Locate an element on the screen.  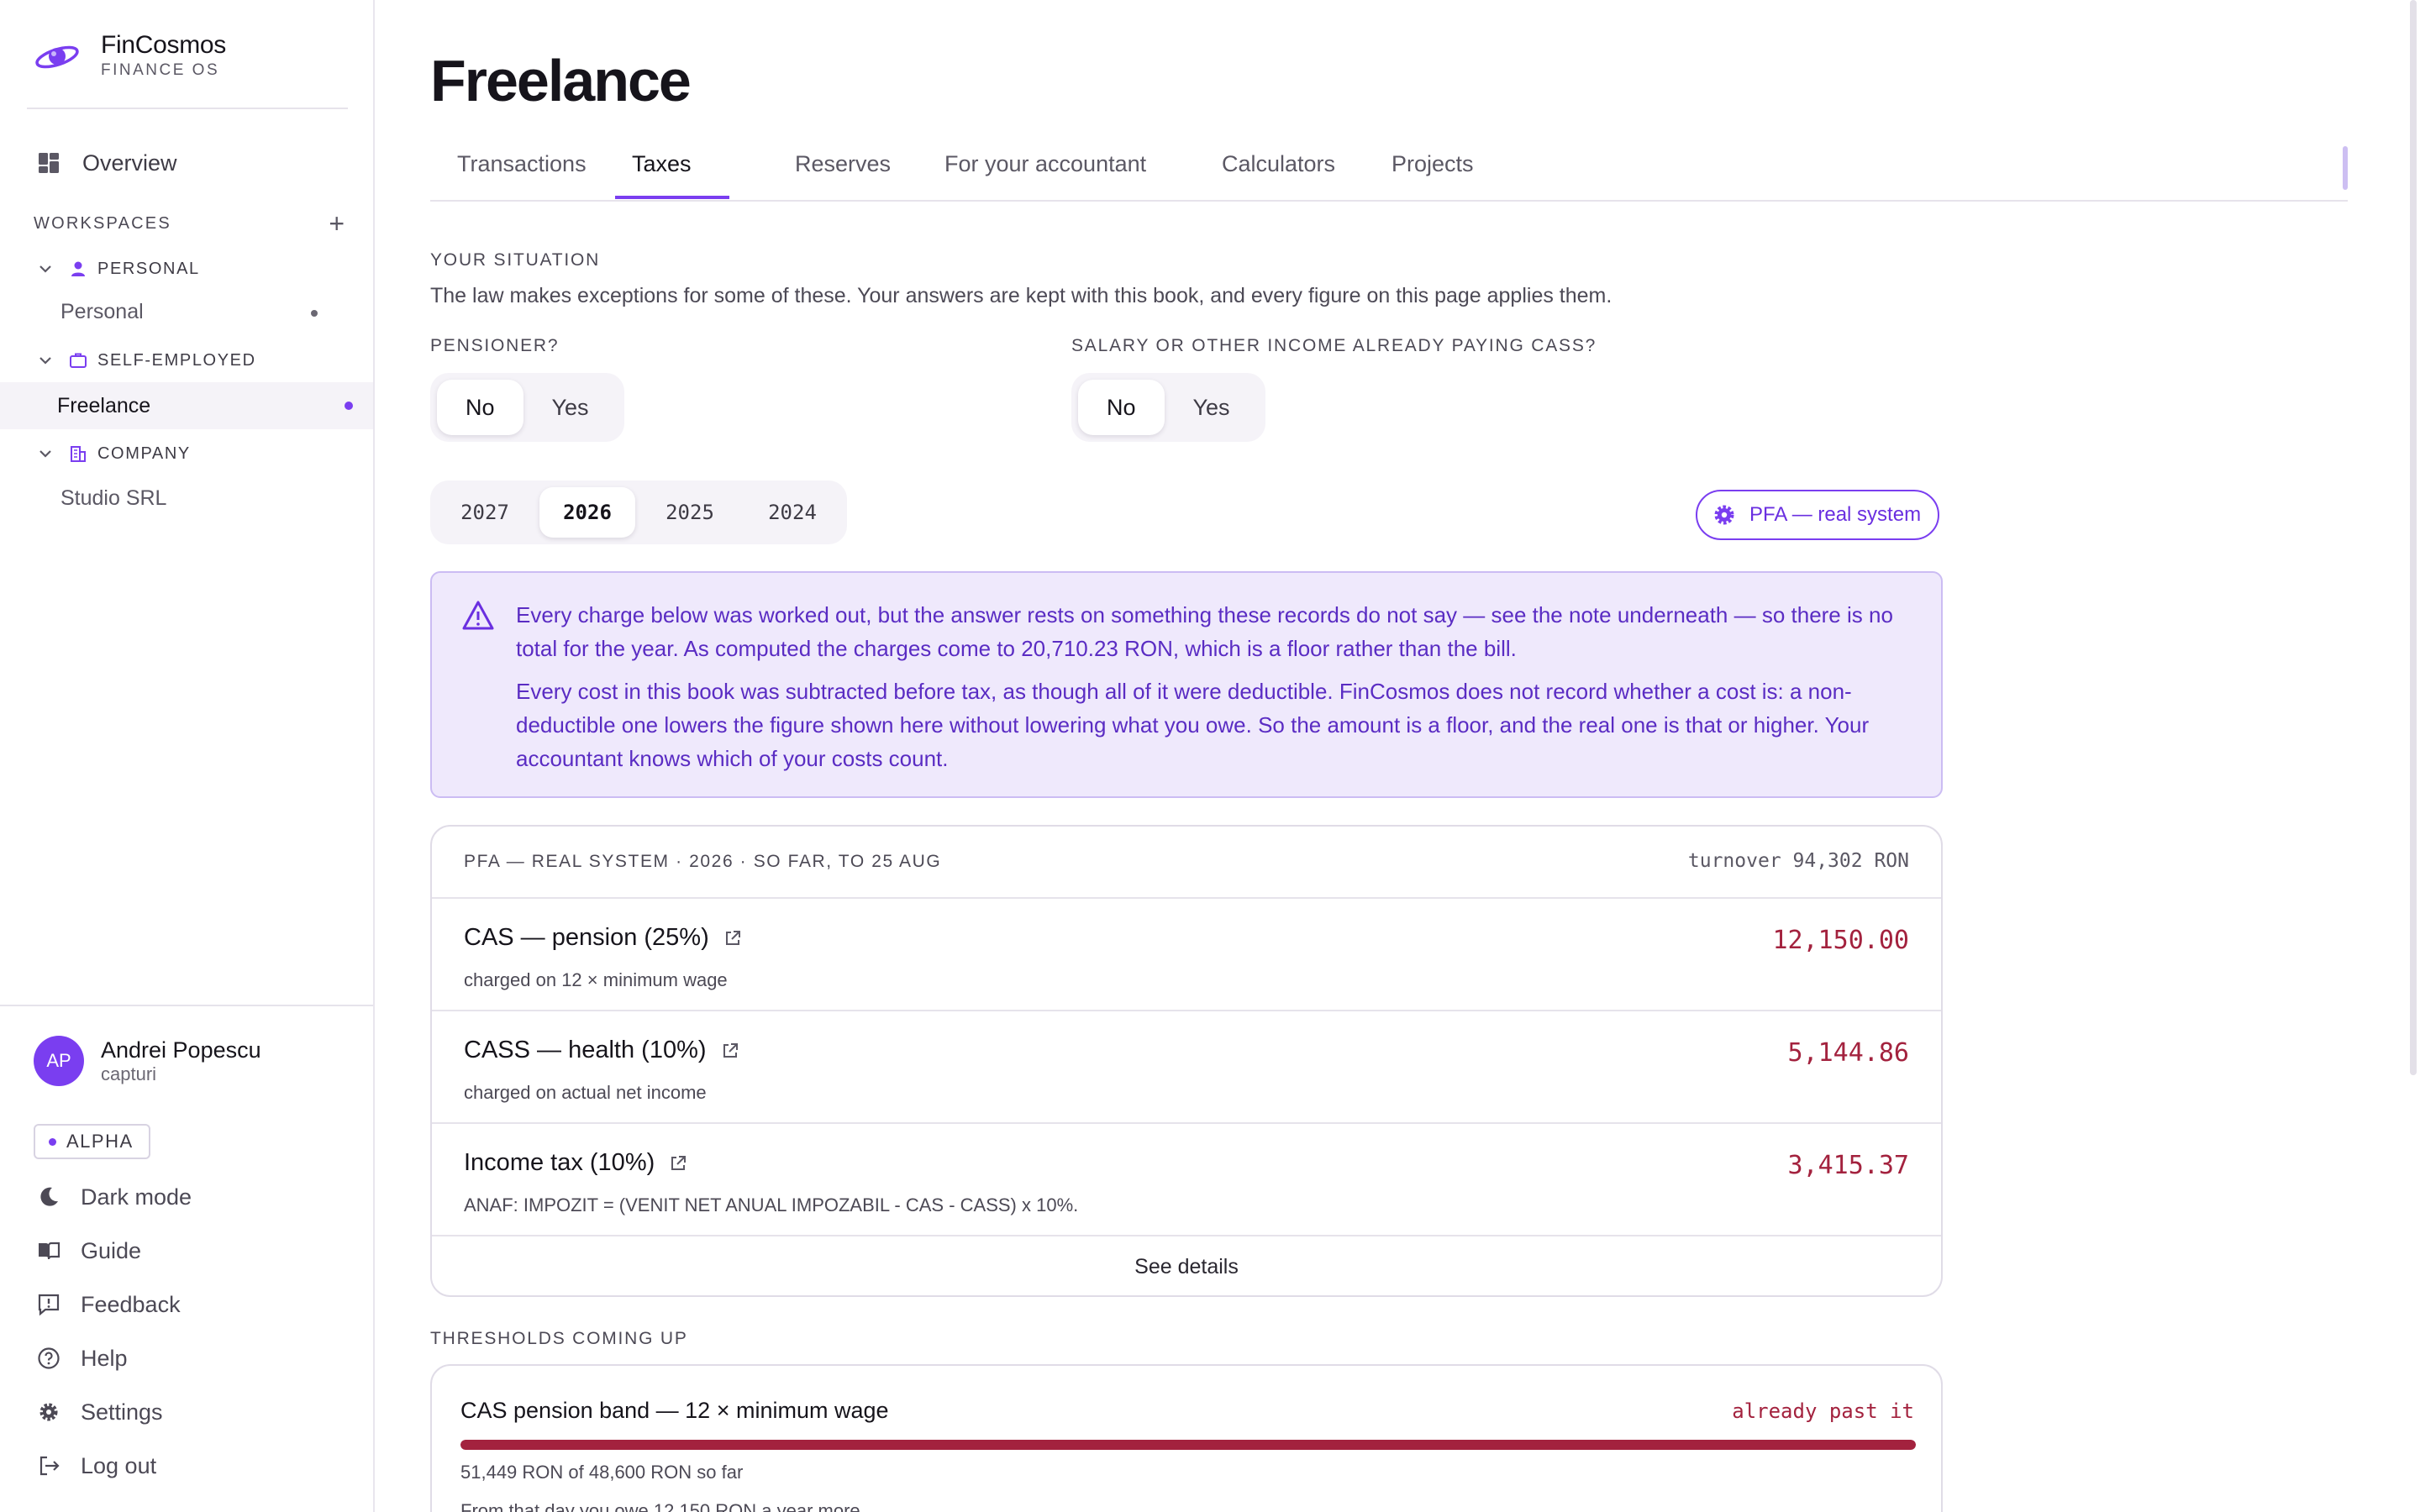
group-label: PERSONAL is located at coordinates (148, 268).